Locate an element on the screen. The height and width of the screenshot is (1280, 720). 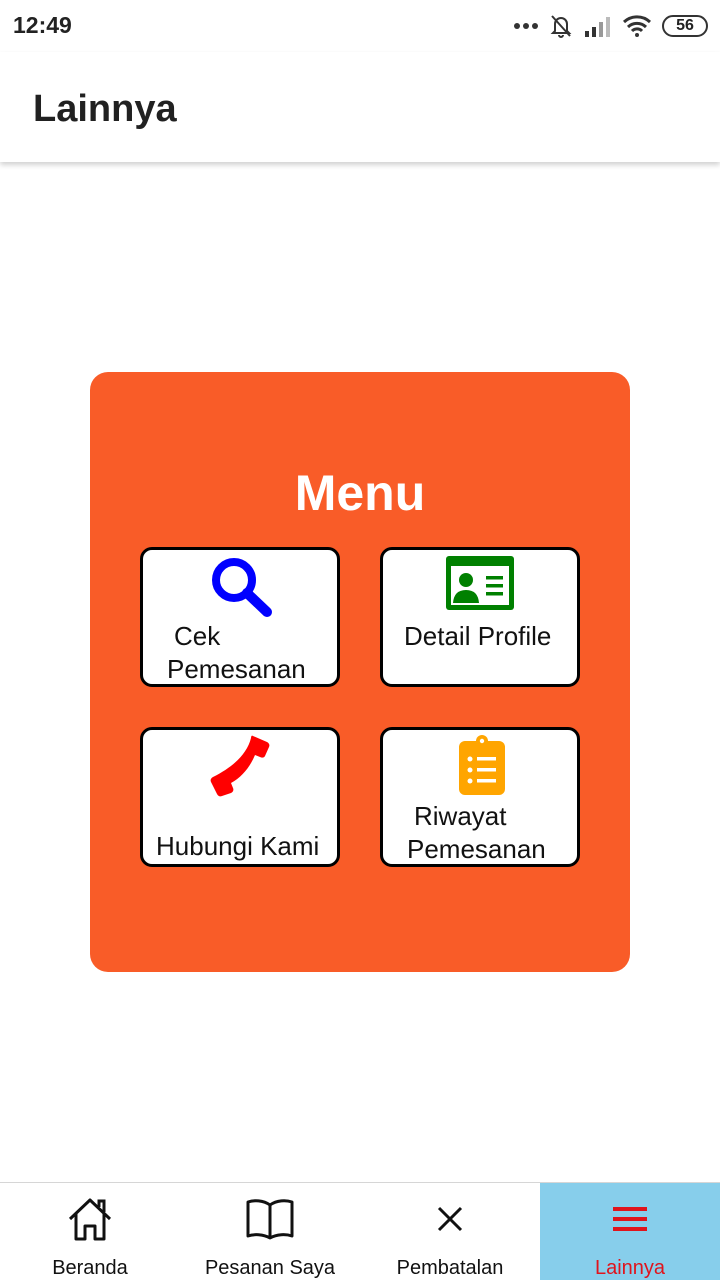
nav-item-pembatalan: Pembatalan is located at coordinates (450, 1231).